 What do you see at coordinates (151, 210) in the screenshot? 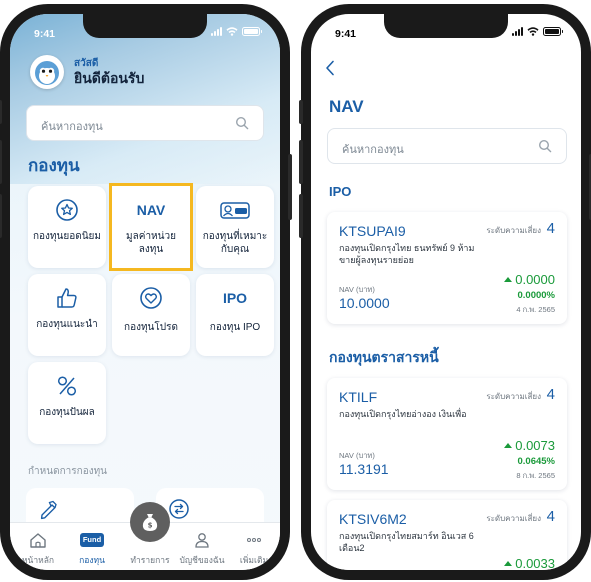
I see `nav-icon: NAV` at bounding box center [151, 210].